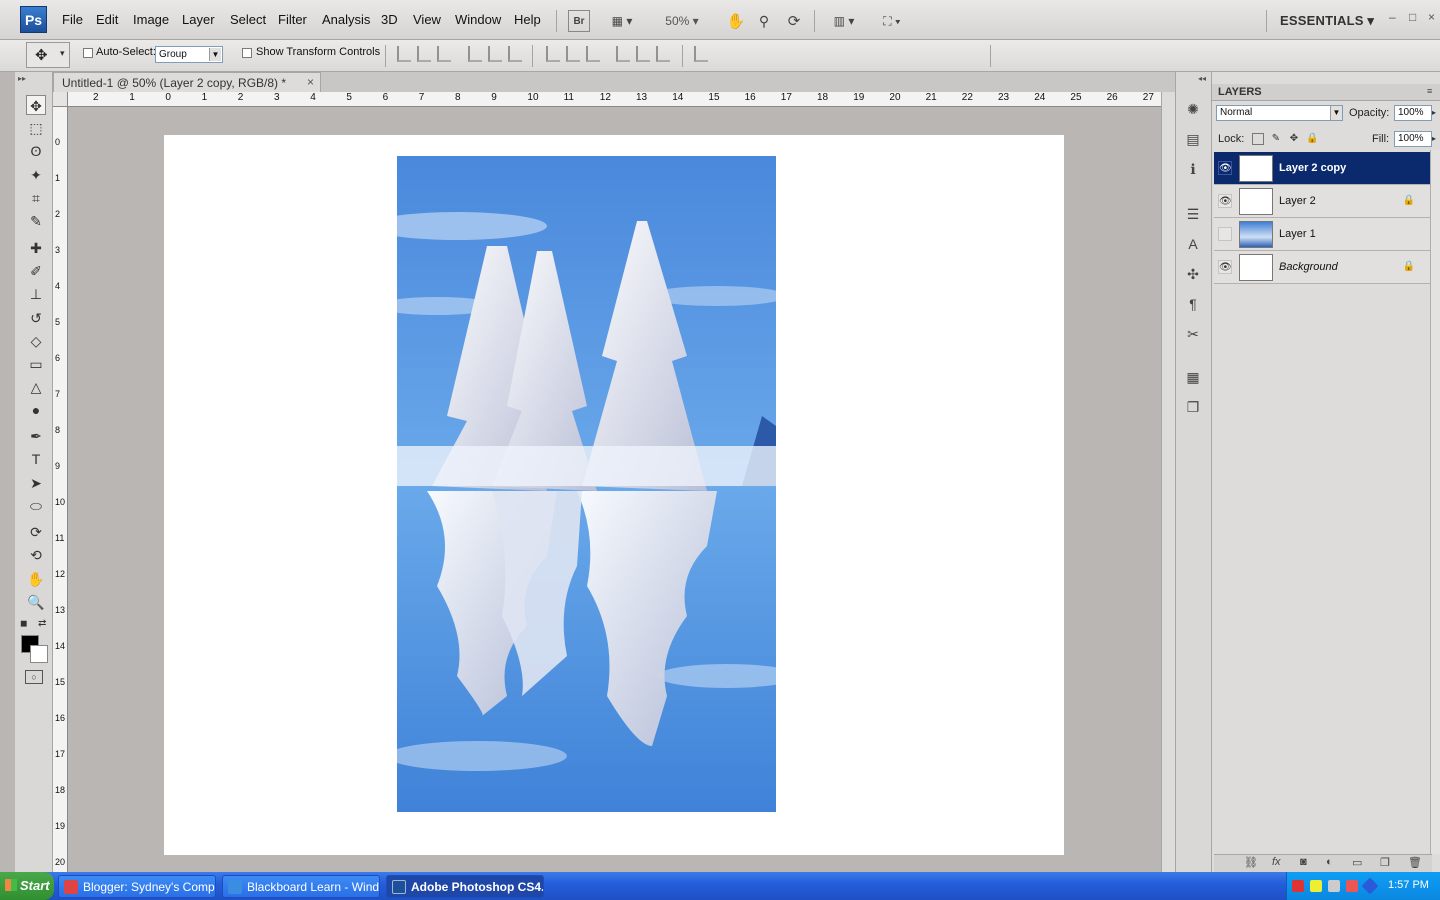 Image resolution: width=1440 pixels, height=900 pixels. Describe the element at coordinates (1322, 201) in the screenshot. I see `layer-row: 👁 Layer 2 🔒` at that location.